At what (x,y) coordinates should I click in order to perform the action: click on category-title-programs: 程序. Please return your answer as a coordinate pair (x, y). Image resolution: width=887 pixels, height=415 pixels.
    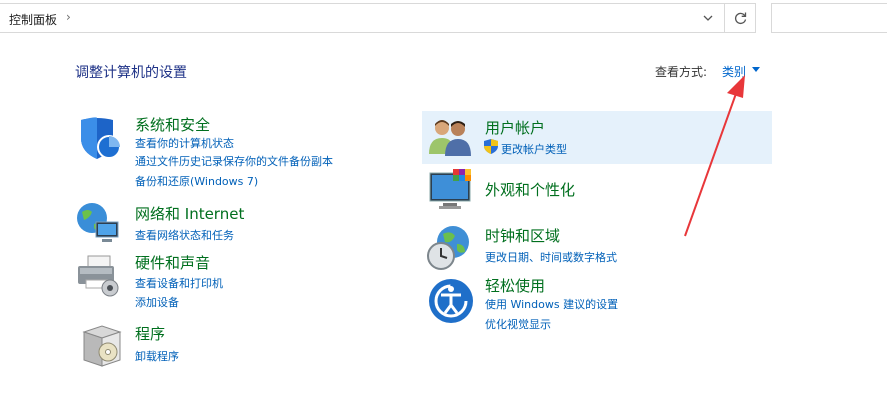
    Looking at the image, I should click on (150, 333).